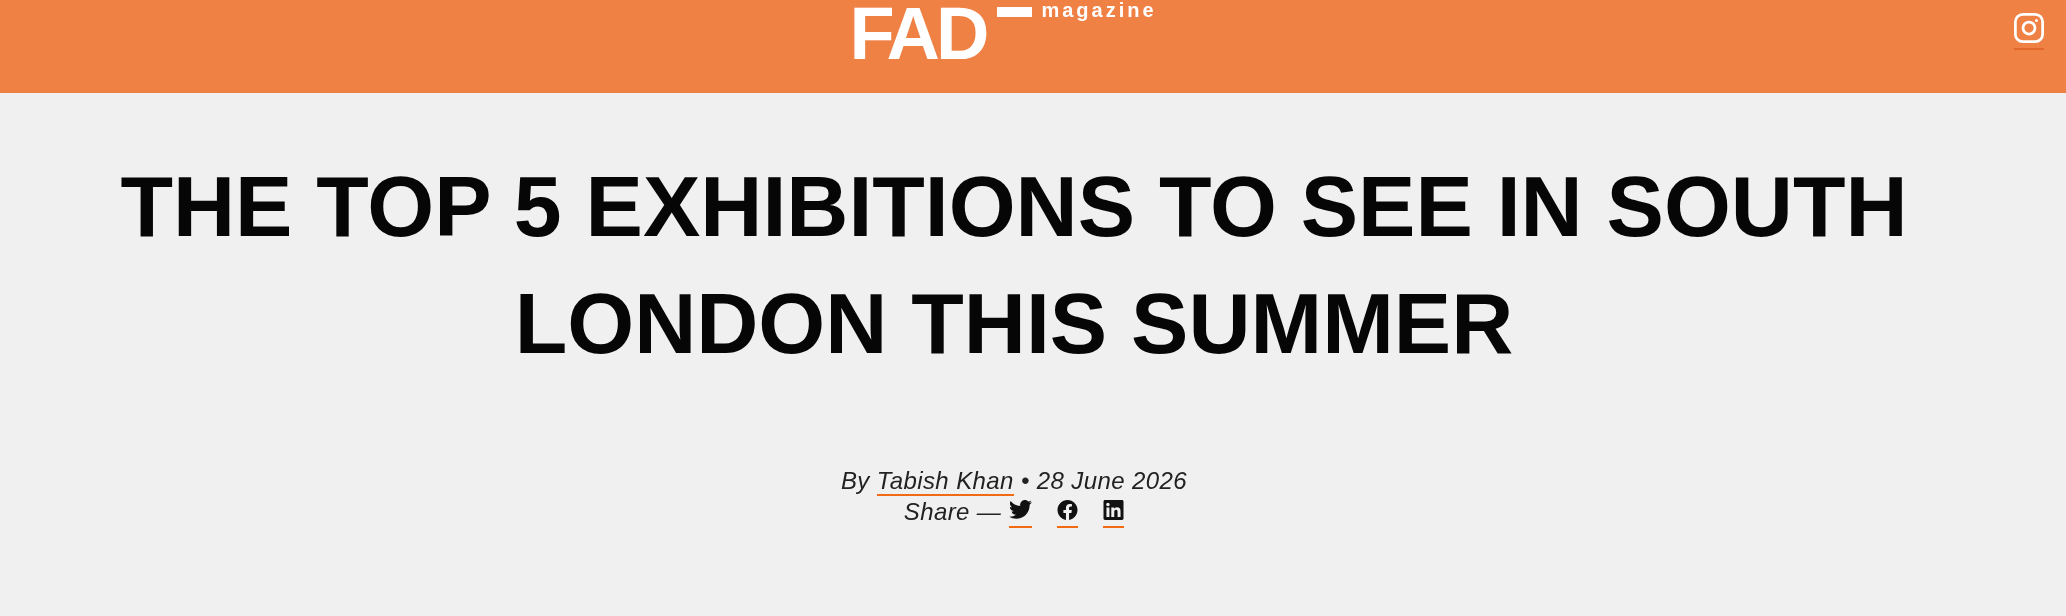 The height and width of the screenshot is (616, 2066). I want to click on bird-icon, so click(1021, 509).